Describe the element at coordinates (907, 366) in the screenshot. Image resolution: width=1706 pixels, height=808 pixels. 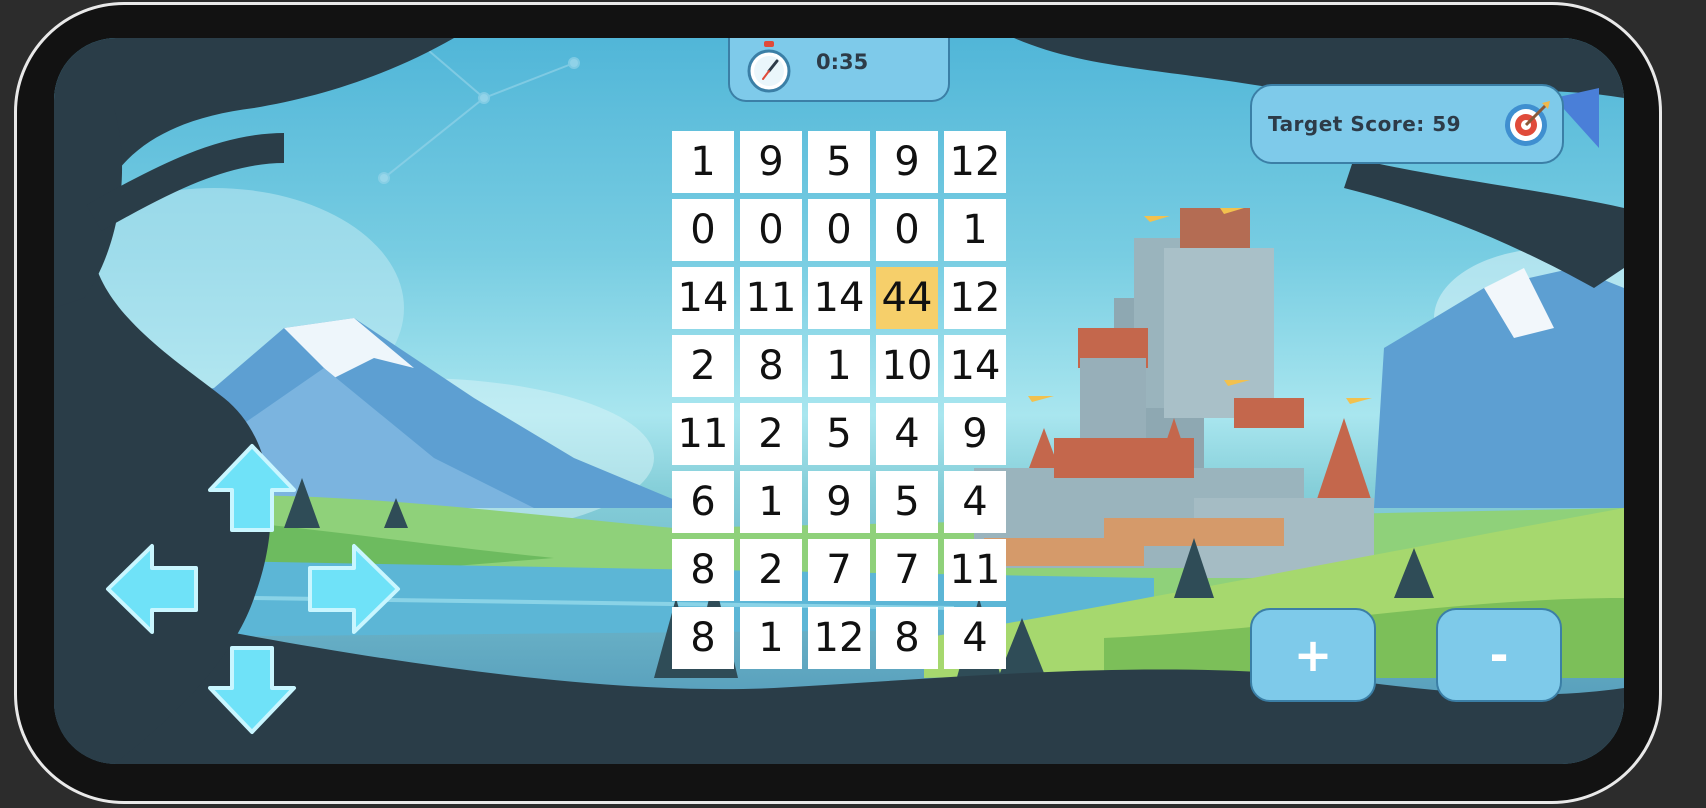
I see `grid-cell: 10` at that location.